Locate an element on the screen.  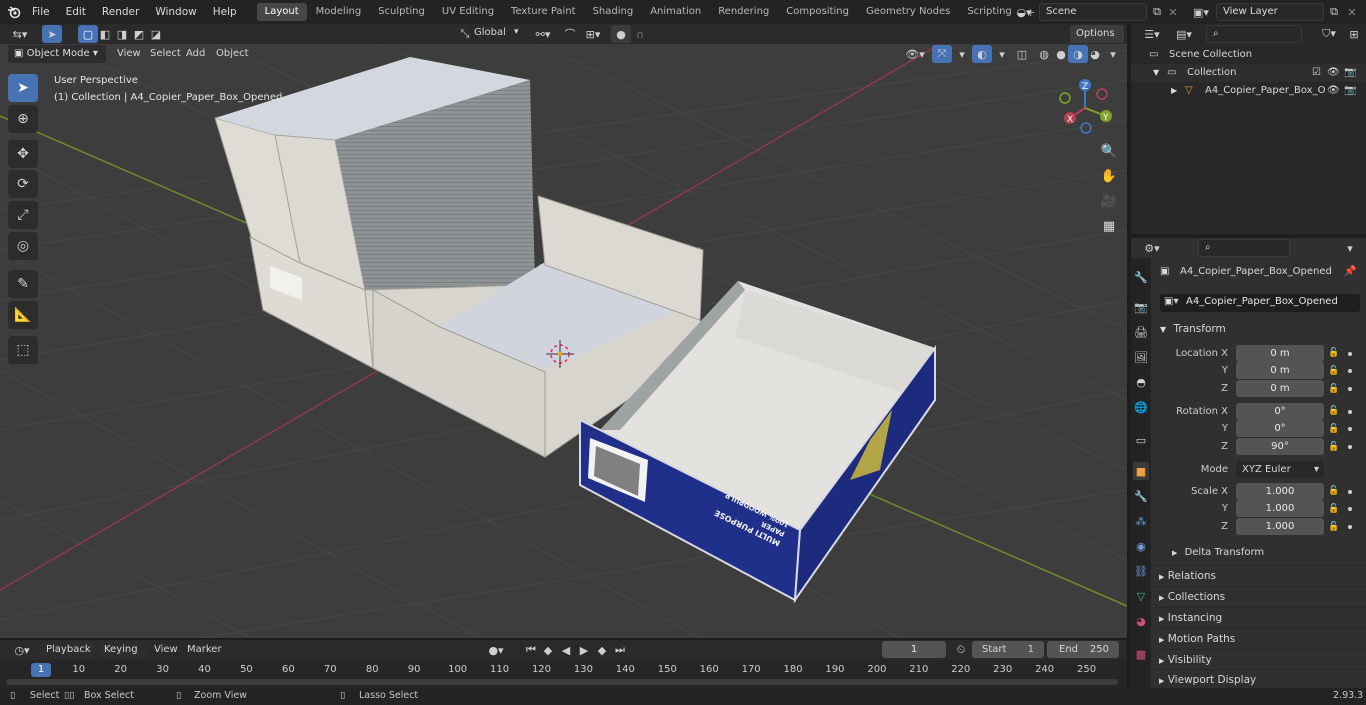
start-frame-field: Start 1 is located at coordinates (1008, 649).